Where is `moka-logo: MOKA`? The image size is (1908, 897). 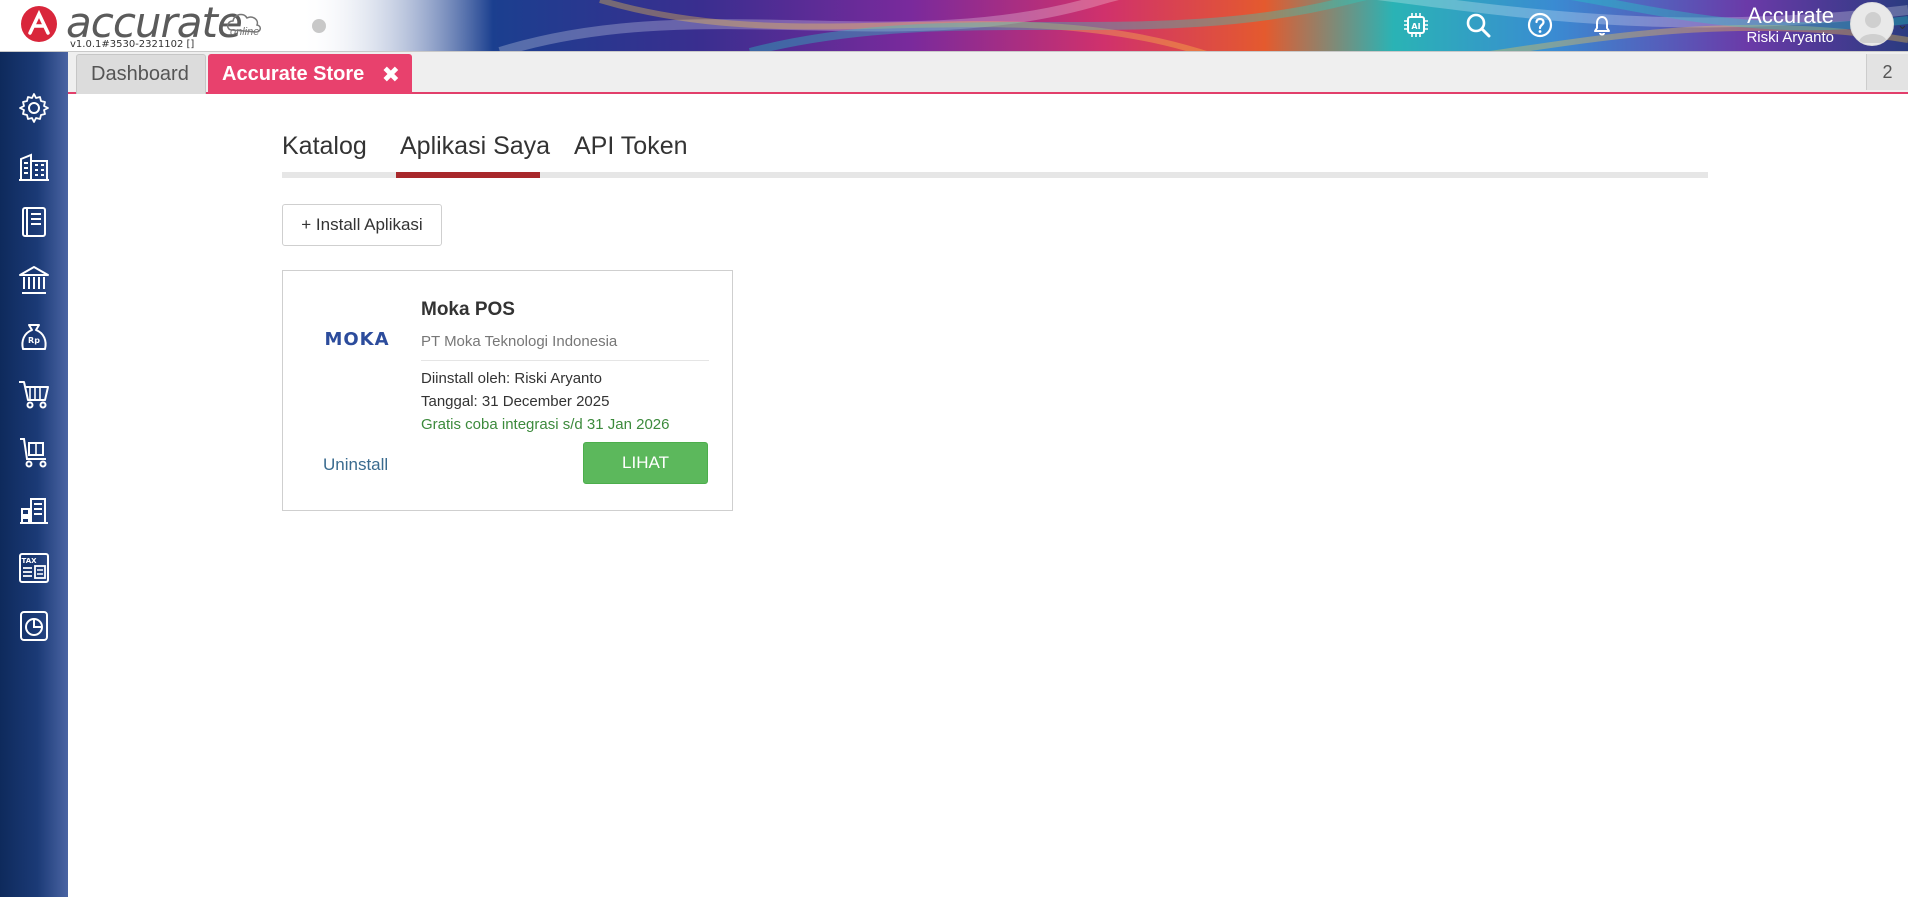
moka-logo: MOKA is located at coordinates (356, 339).